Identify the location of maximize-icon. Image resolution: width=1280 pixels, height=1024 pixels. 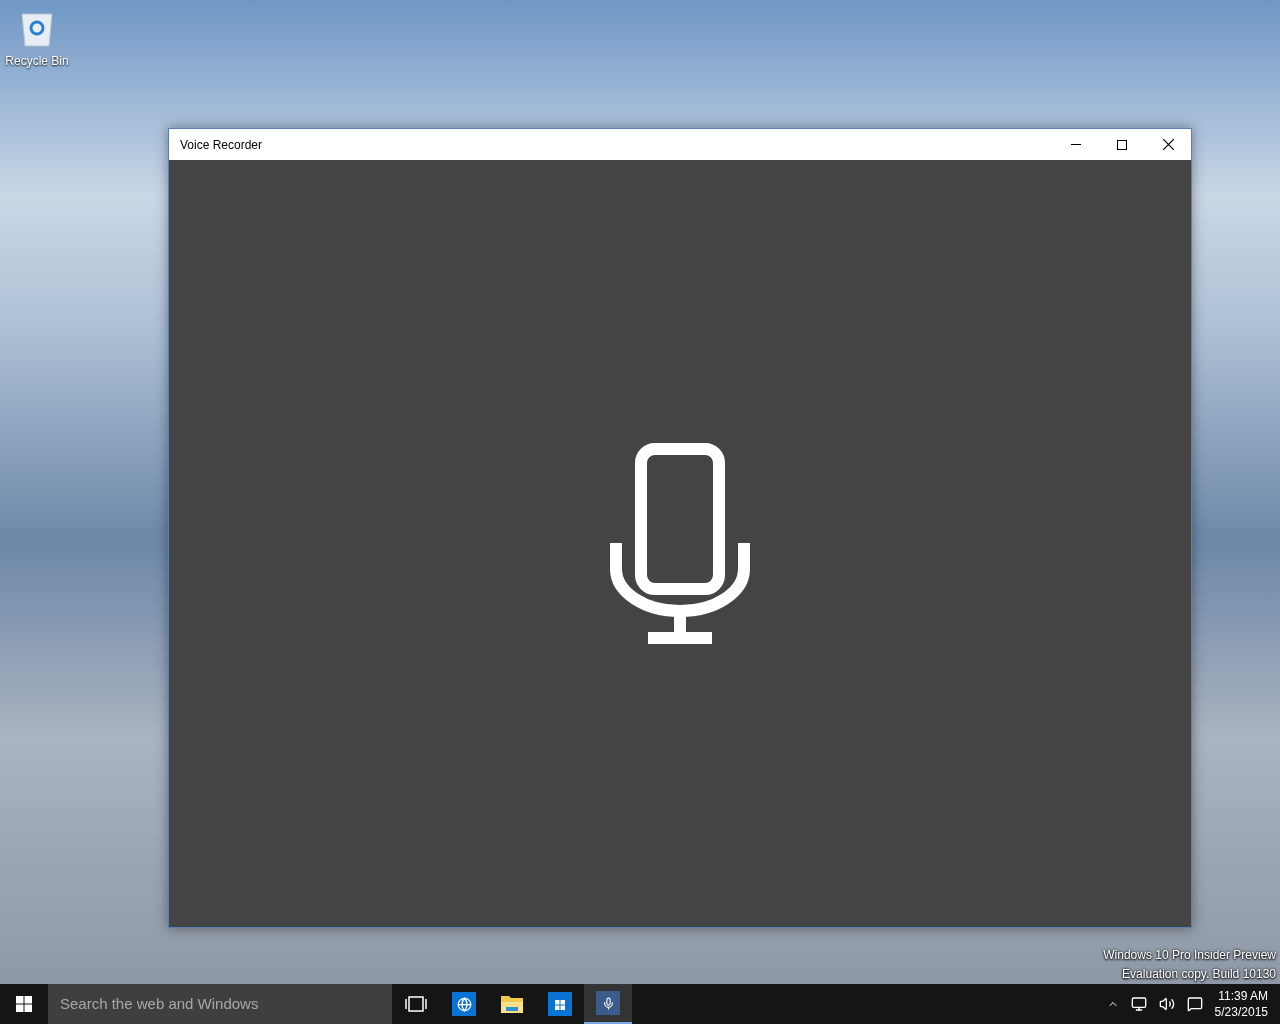
(1122, 144).